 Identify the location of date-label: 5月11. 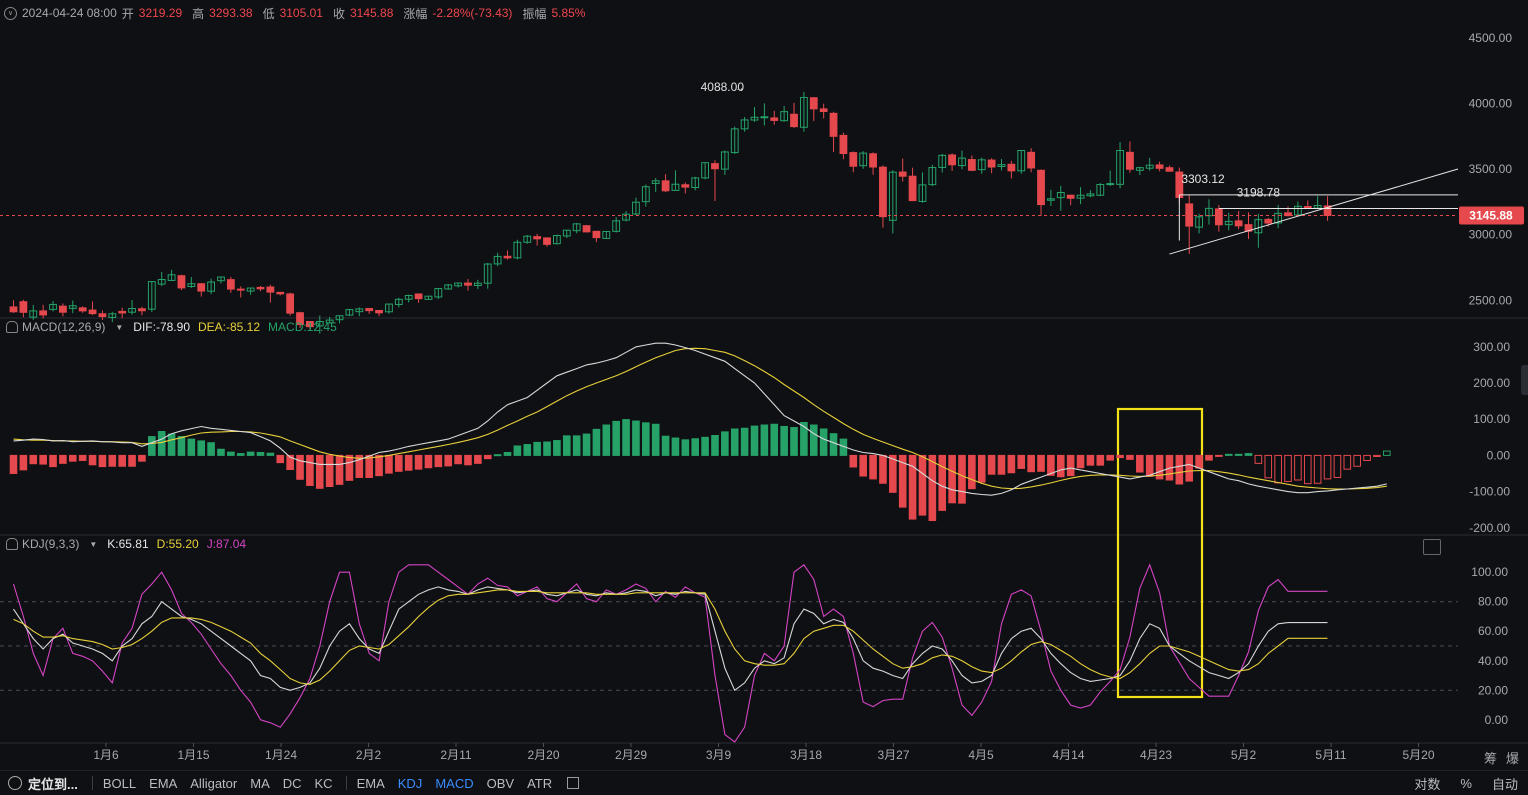
(1330, 755).